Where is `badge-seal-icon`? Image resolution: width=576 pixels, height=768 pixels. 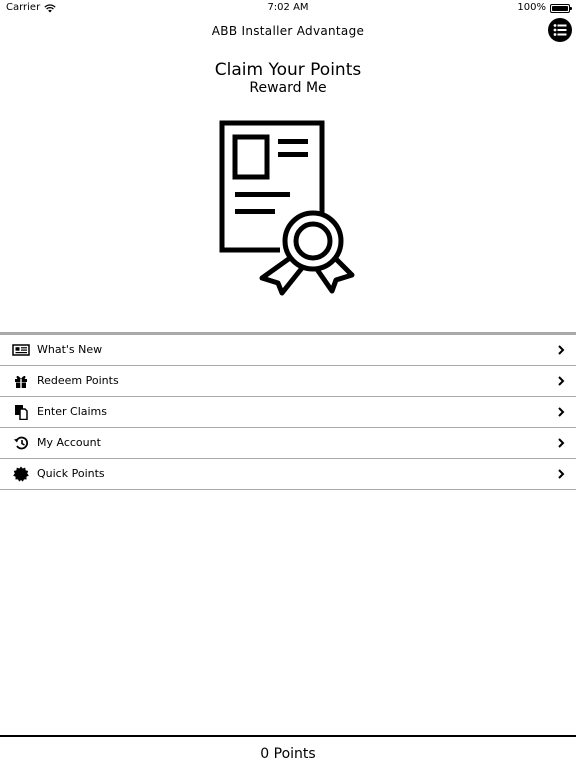 badge-seal-icon is located at coordinates (21, 474).